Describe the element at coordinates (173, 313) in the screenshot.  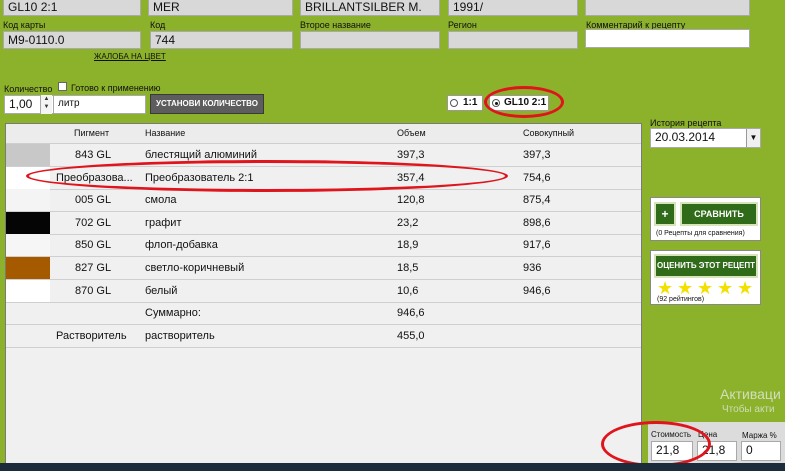
I see `summary-label: Суммарно:` at that location.